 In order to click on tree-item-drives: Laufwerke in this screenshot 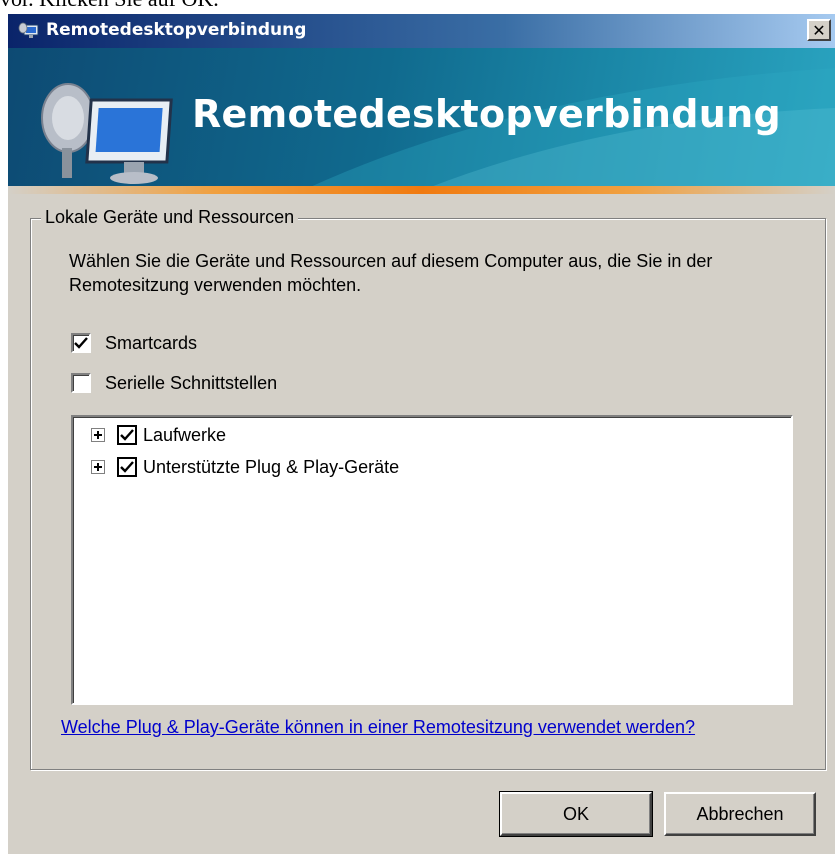, I will do `click(158, 435)`.